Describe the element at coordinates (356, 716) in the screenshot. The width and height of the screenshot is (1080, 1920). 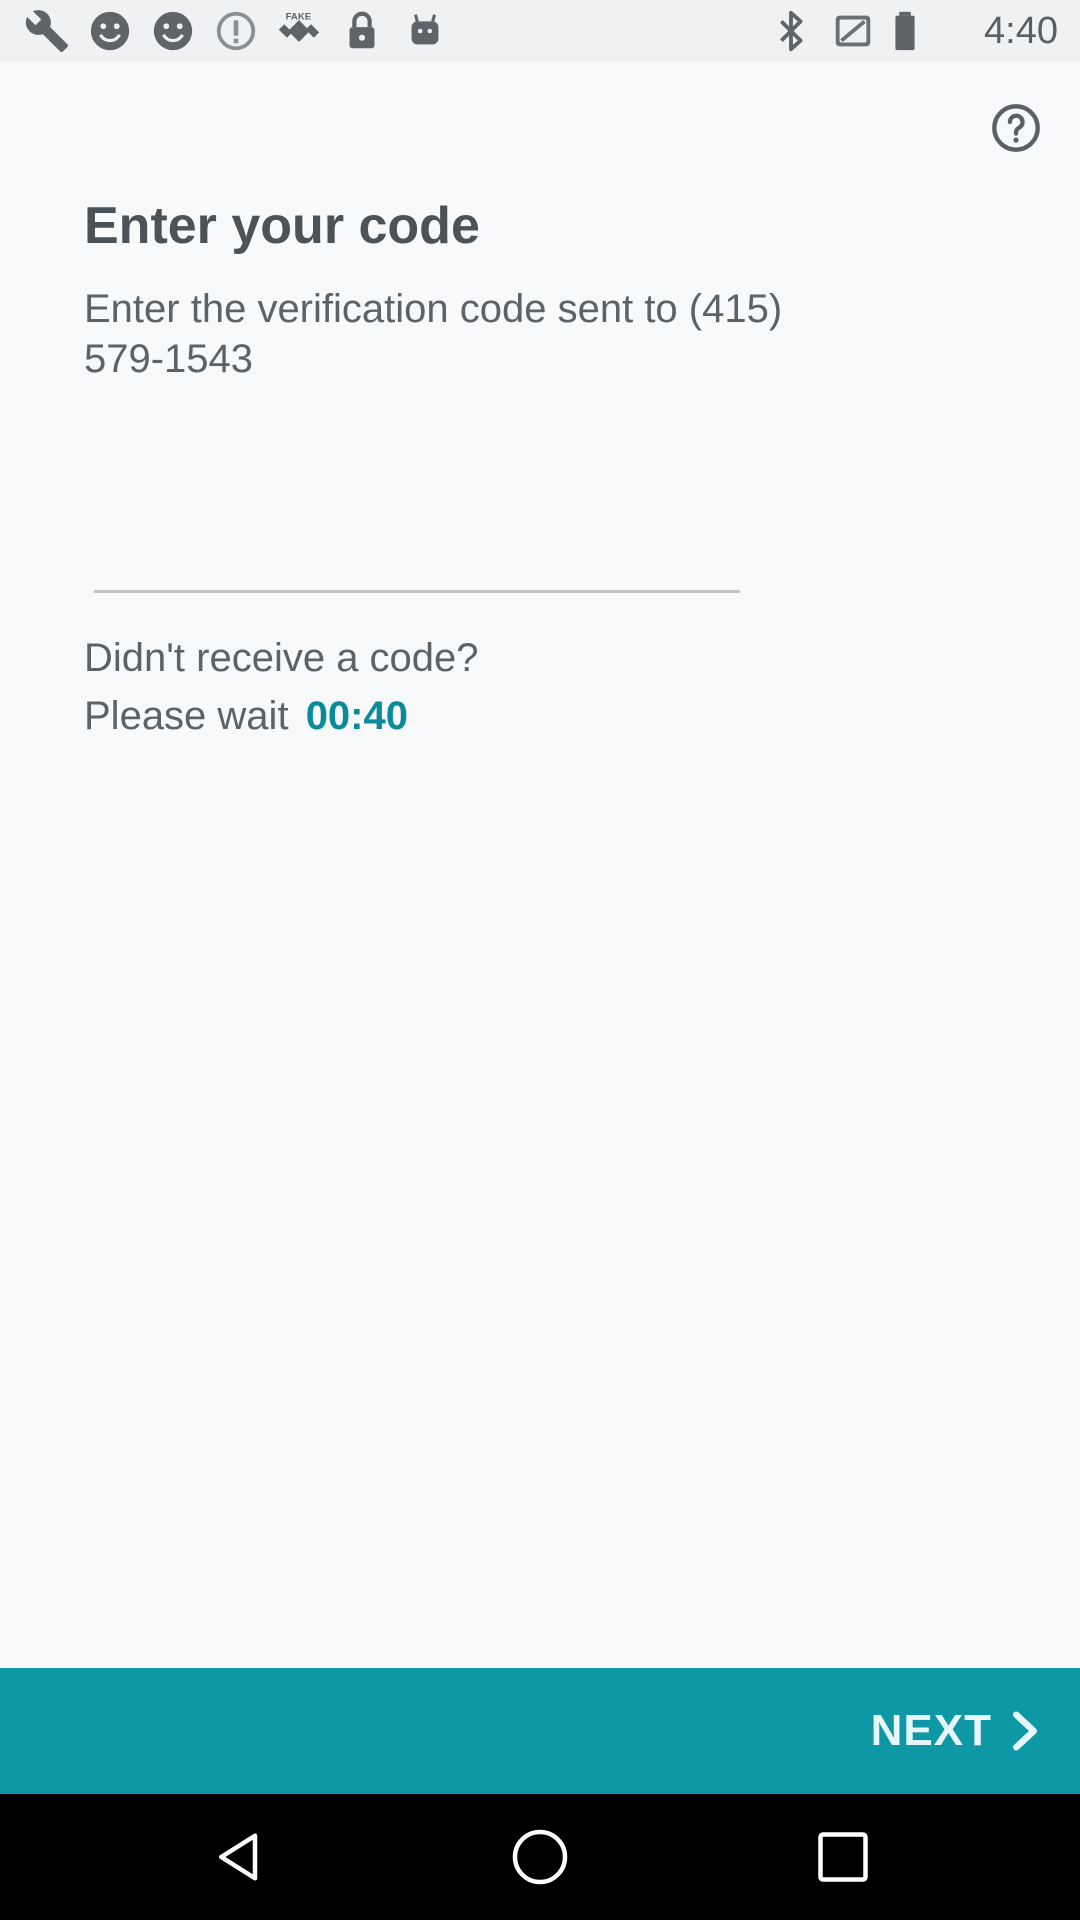
I see `countdown-timer: 00:40` at that location.